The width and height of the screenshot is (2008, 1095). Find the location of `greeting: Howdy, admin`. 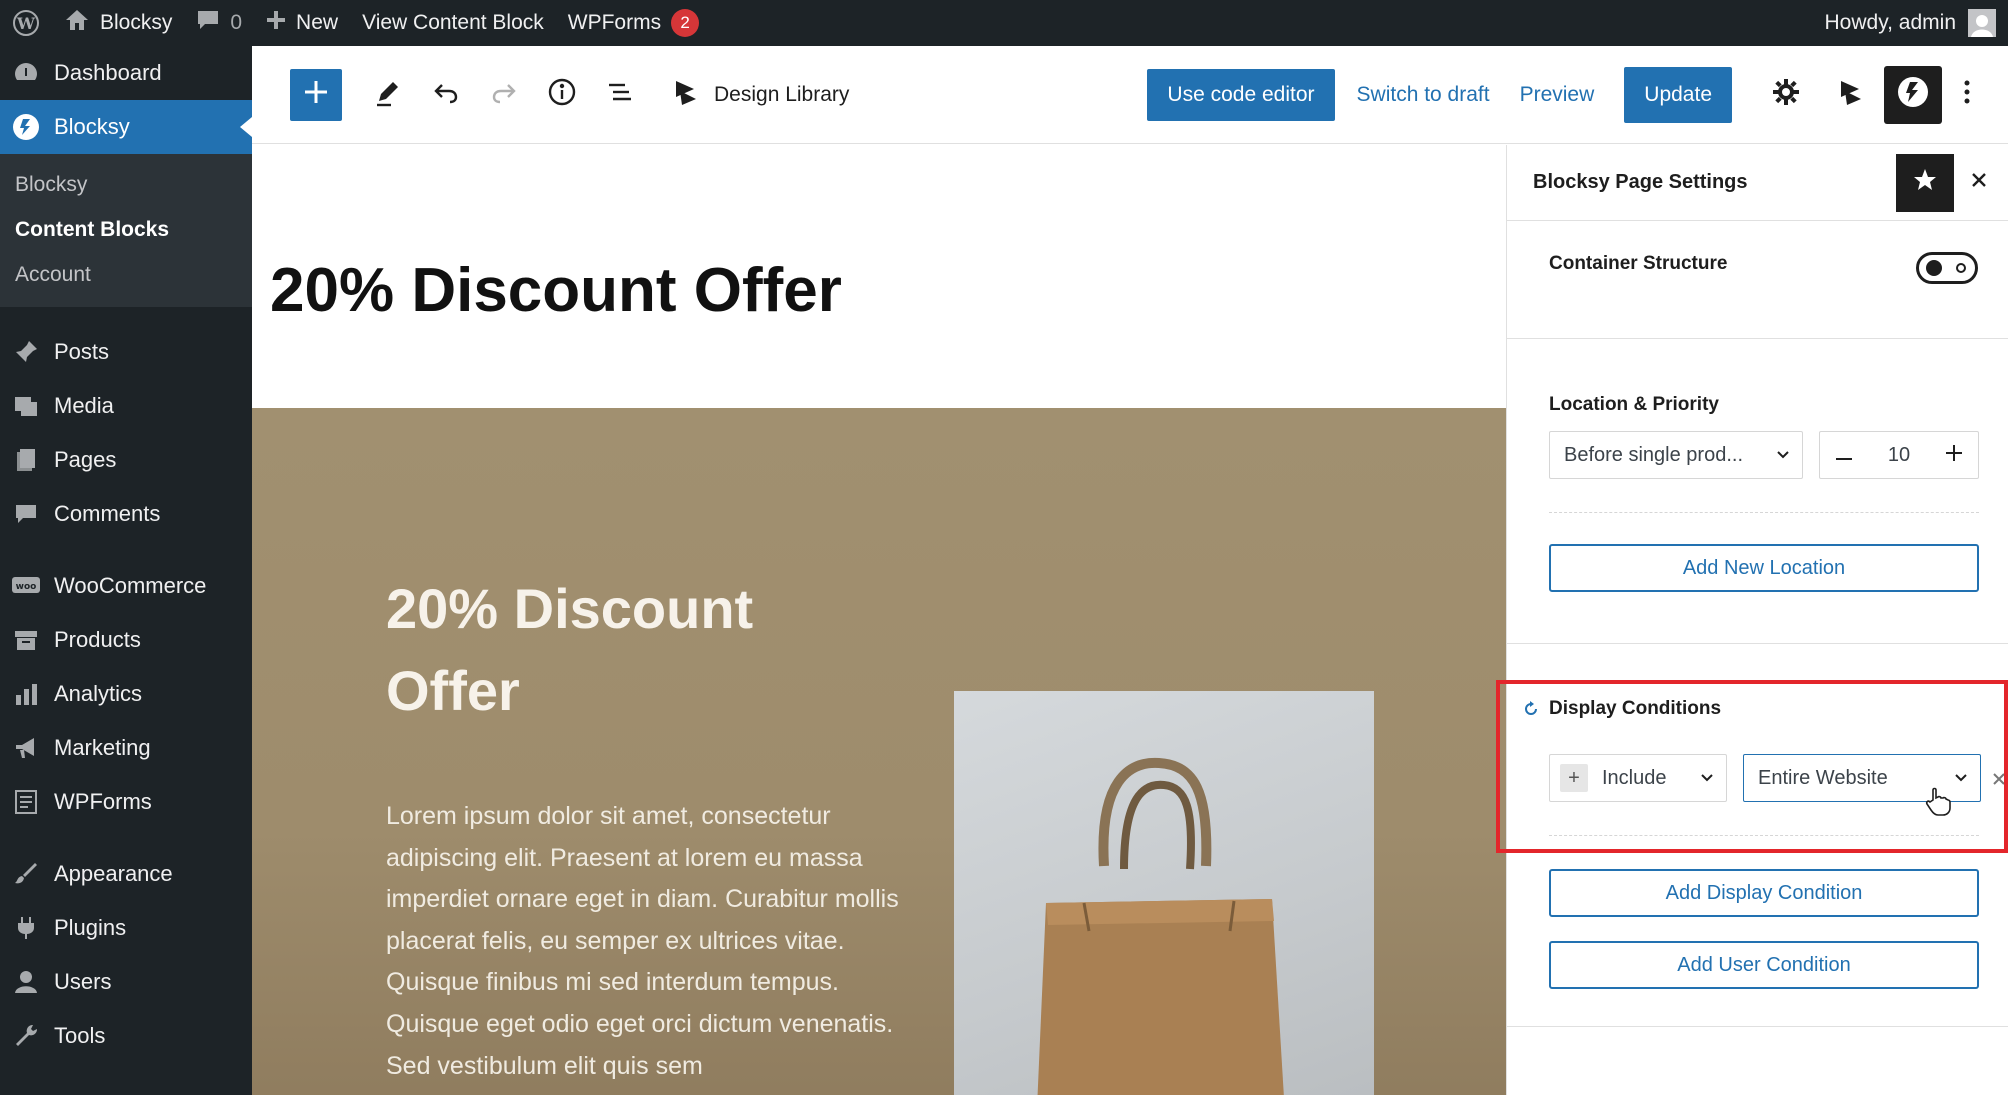

greeting: Howdy, admin is located at coordinates (1890, 22).